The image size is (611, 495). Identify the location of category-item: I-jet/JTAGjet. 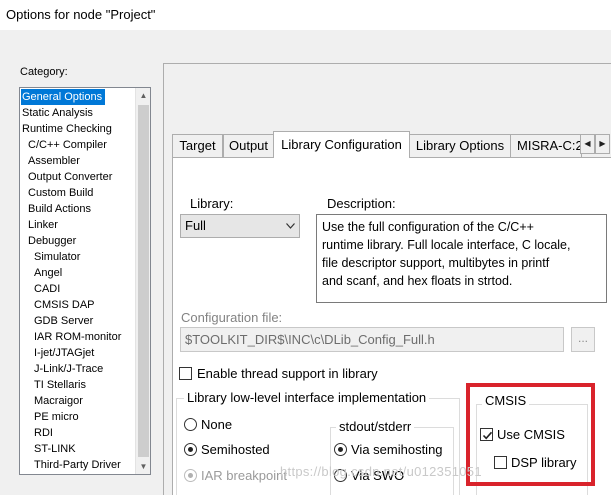
(65, 353).